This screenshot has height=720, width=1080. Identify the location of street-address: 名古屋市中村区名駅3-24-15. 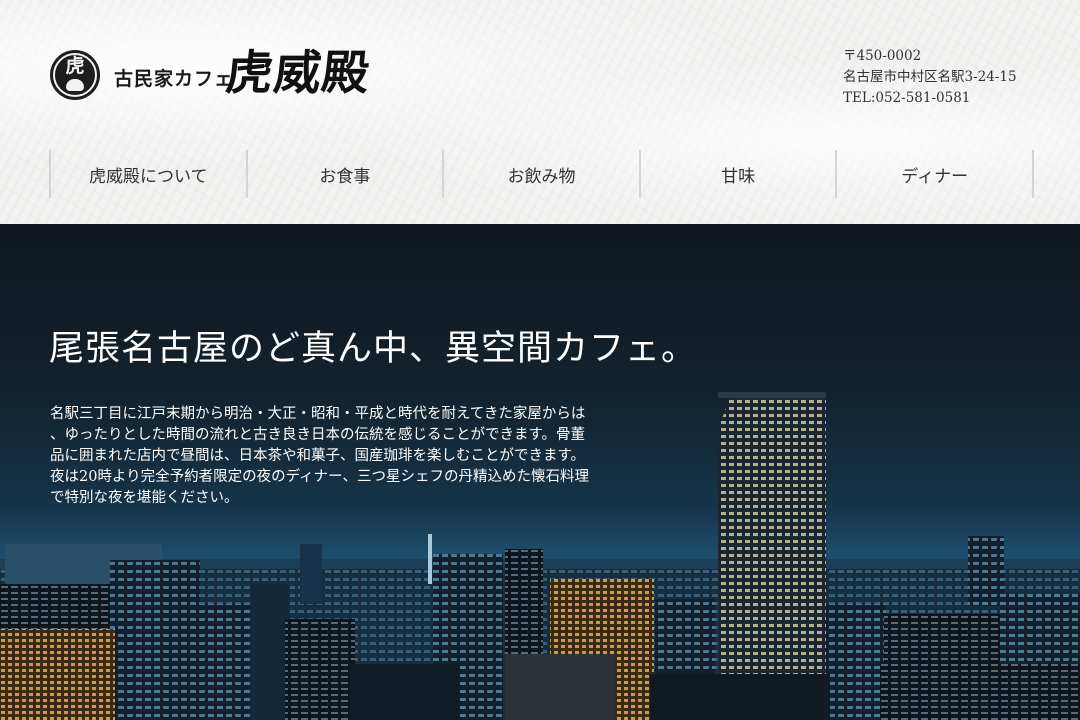
(930, 77).